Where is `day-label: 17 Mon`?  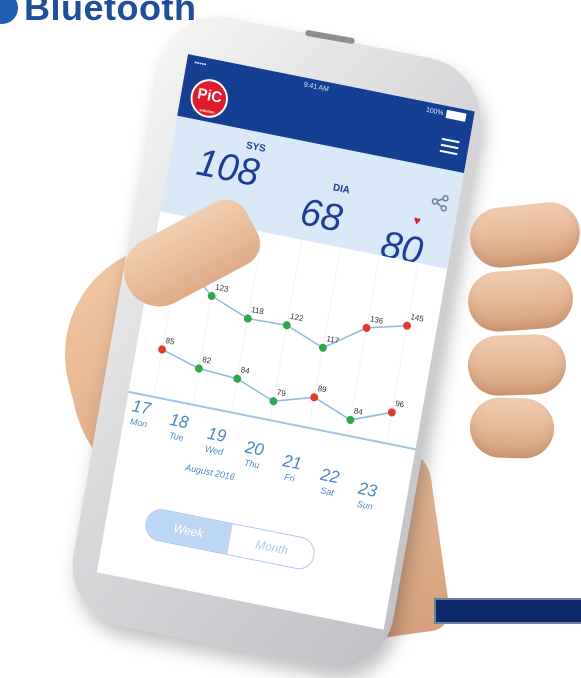
day-label: 17 Mon is located at coordinates (140, 413).